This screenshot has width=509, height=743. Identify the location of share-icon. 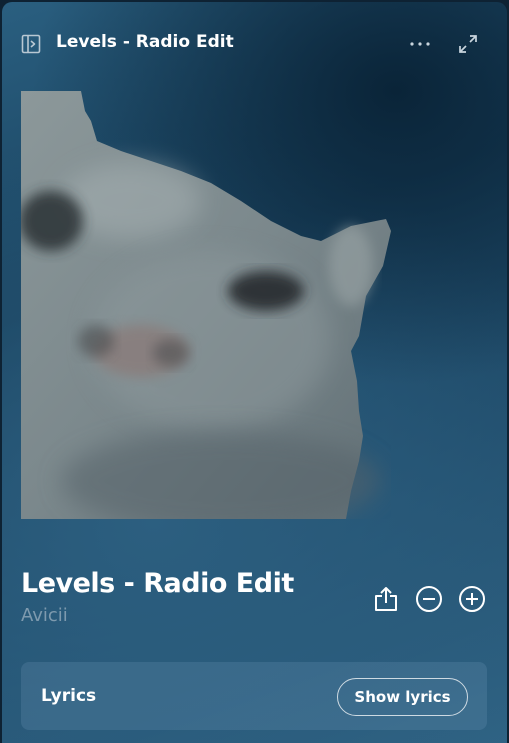
(386, 599).